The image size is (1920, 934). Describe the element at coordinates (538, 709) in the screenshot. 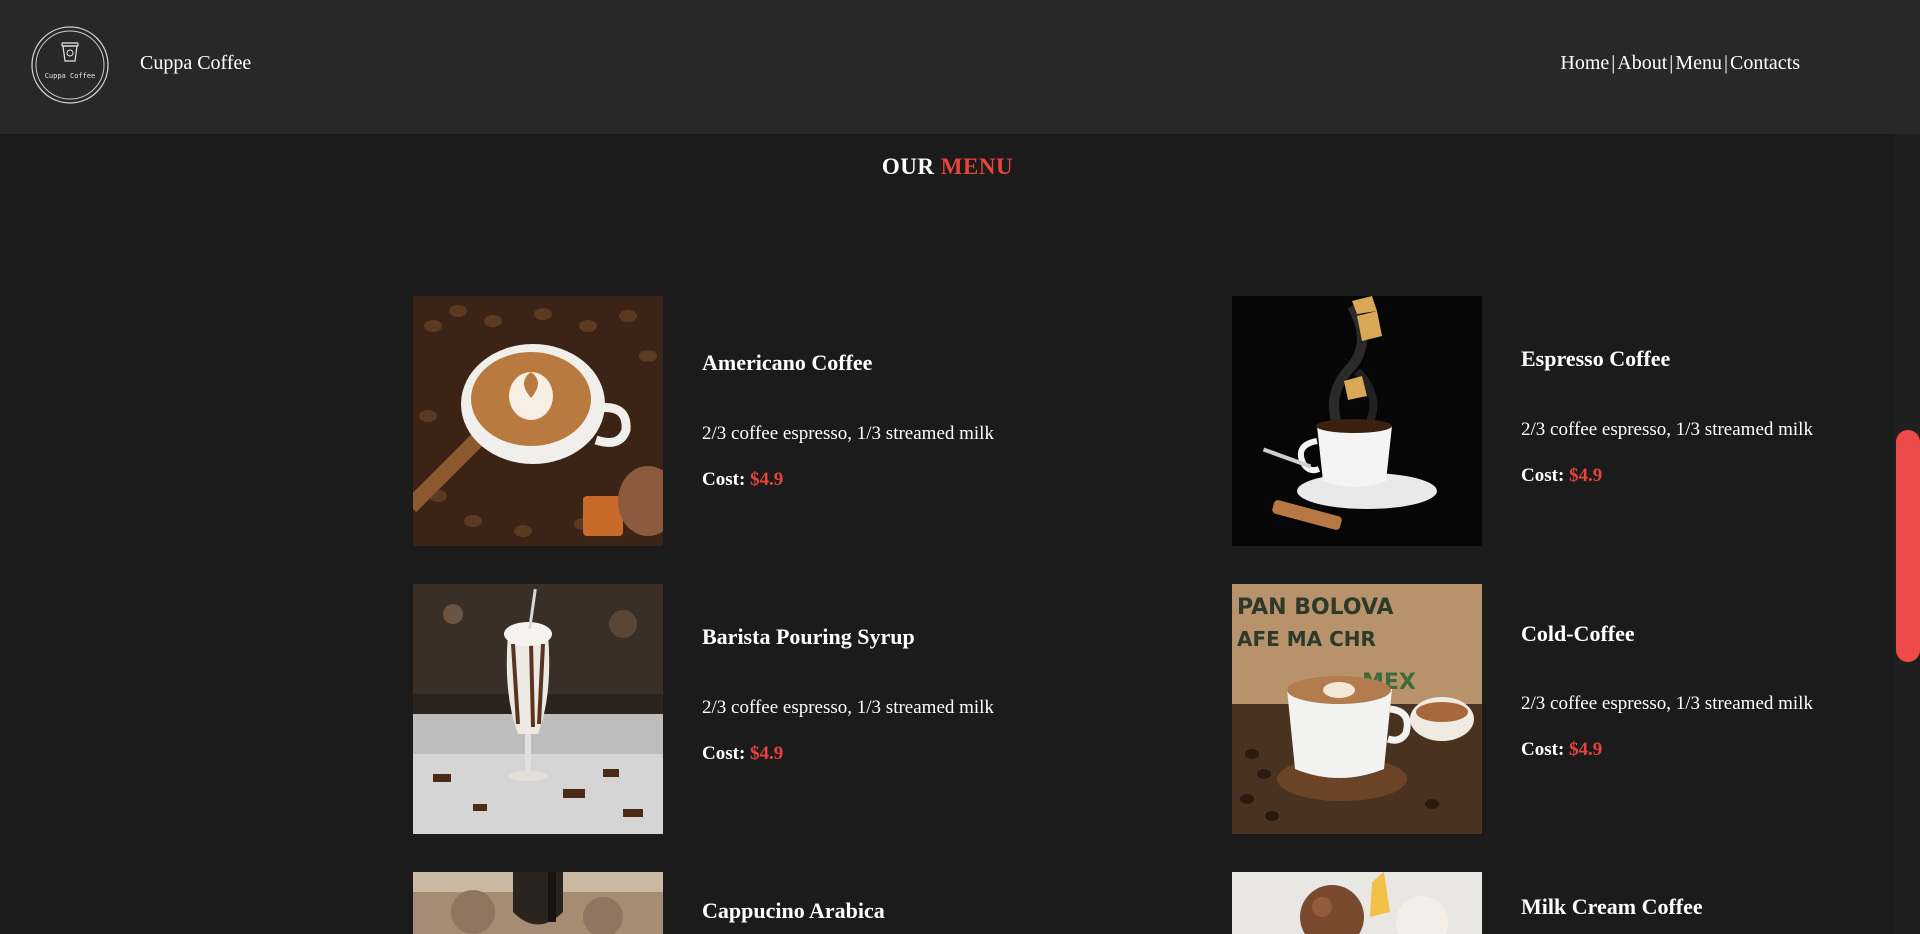

I see `barista-pouring-syrup-image` at that location.